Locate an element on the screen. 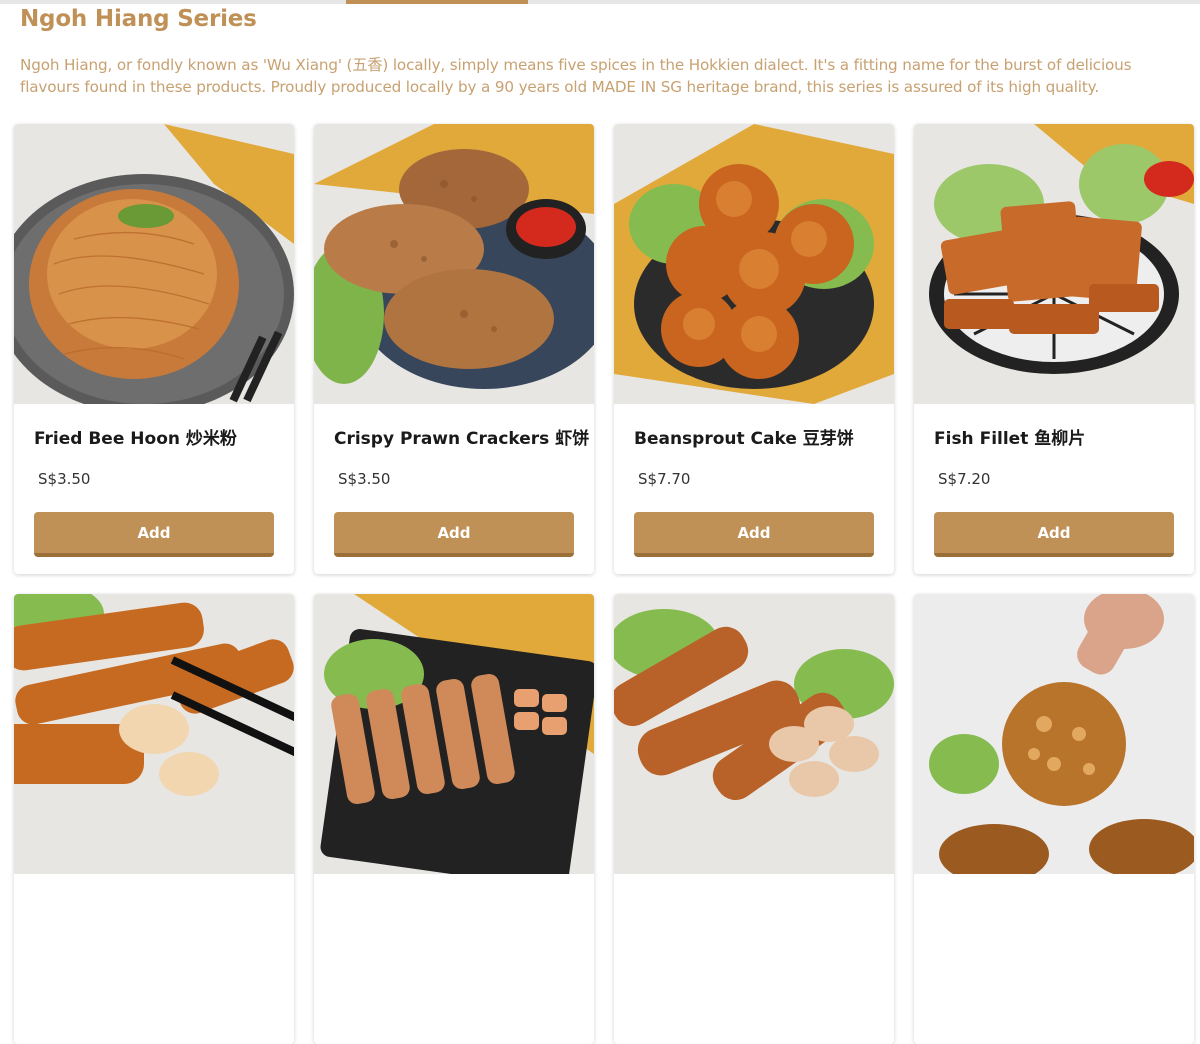 The image size is (1200, 1044). beansprout-cake-photo is located at coordinates (754, 264).